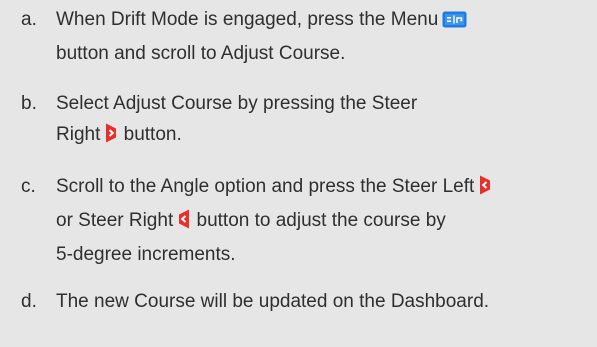 The height and width of the screenshot is (347, 597). Describe the element at coordinates (485, 189) in the screenshot. I see `steer-left-button-icon` at that location.